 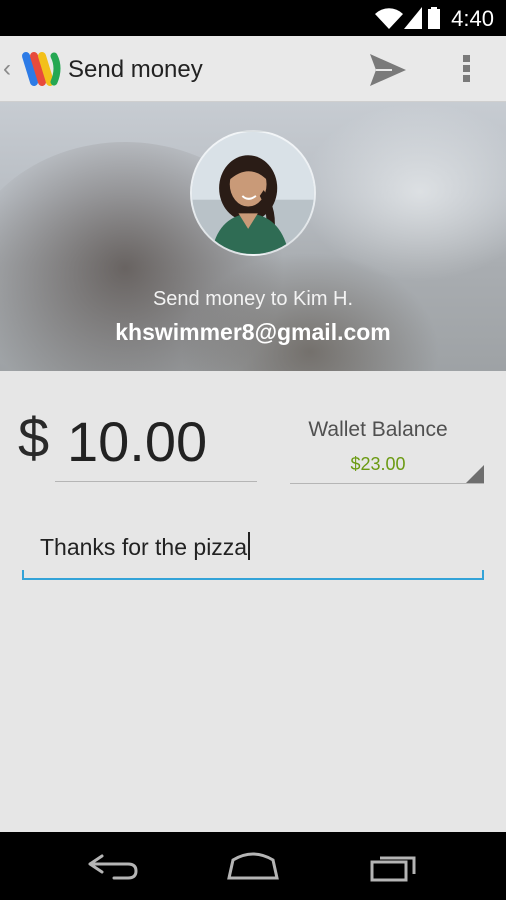 I want to click on funding-source-value: $23.00, so click(x=378, y=464).